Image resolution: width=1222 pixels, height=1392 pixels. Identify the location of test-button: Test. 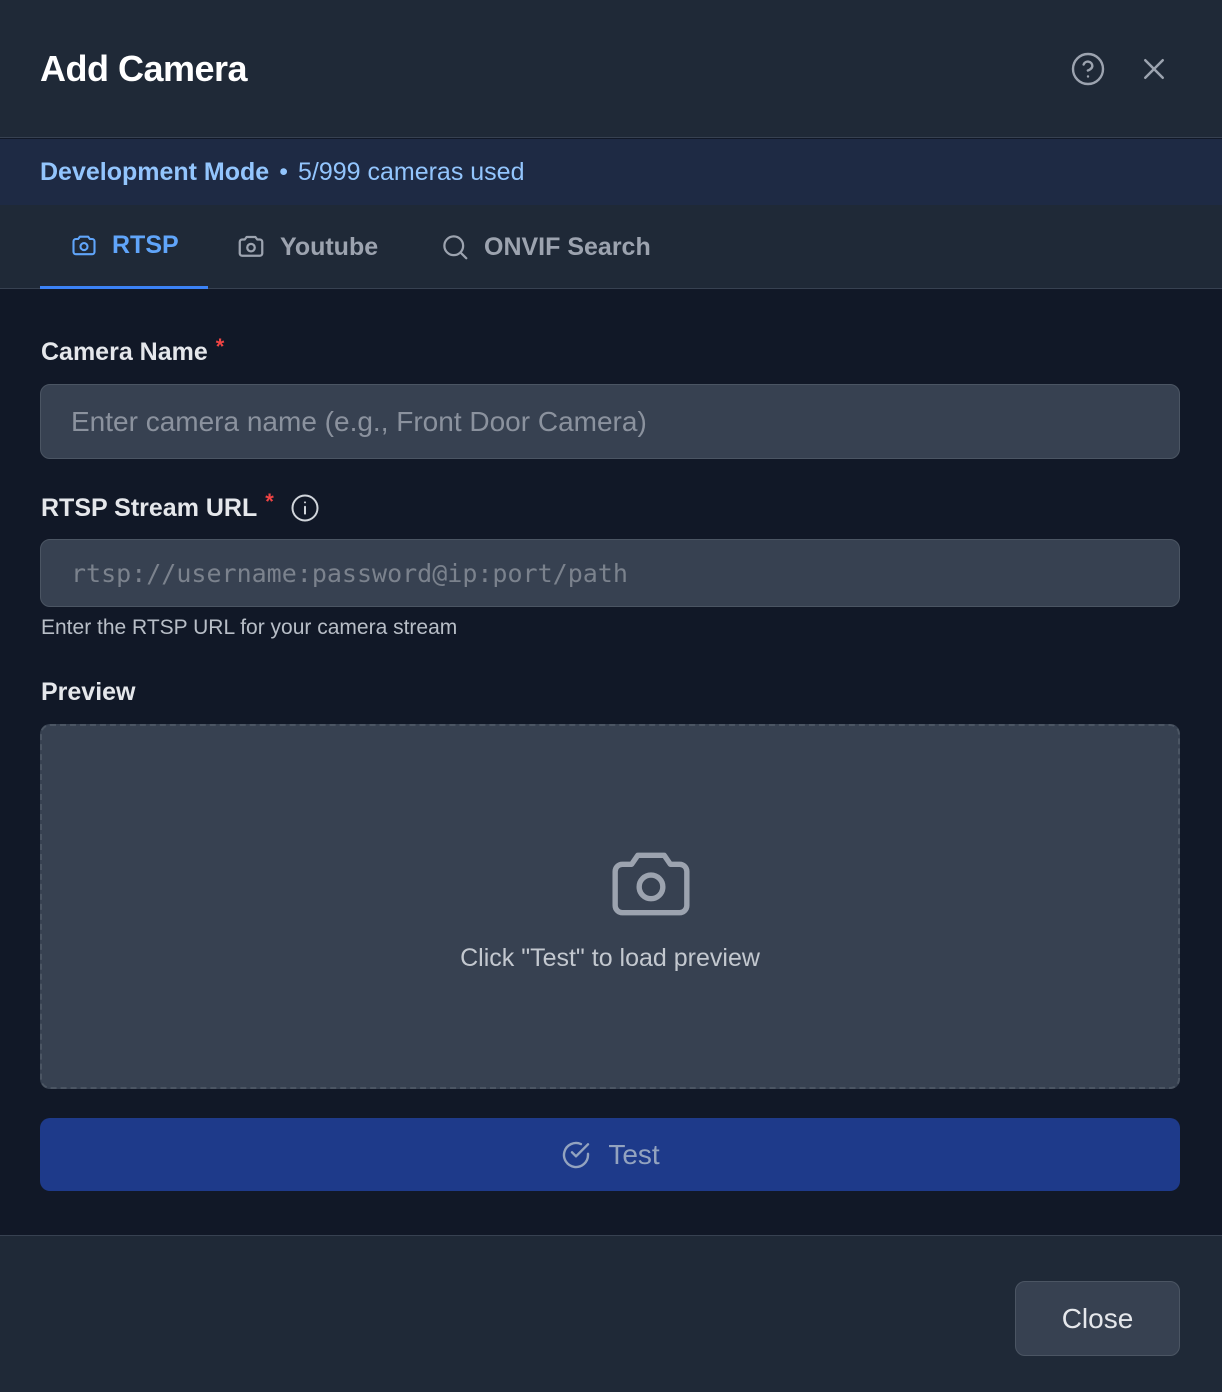
(610, 1154).